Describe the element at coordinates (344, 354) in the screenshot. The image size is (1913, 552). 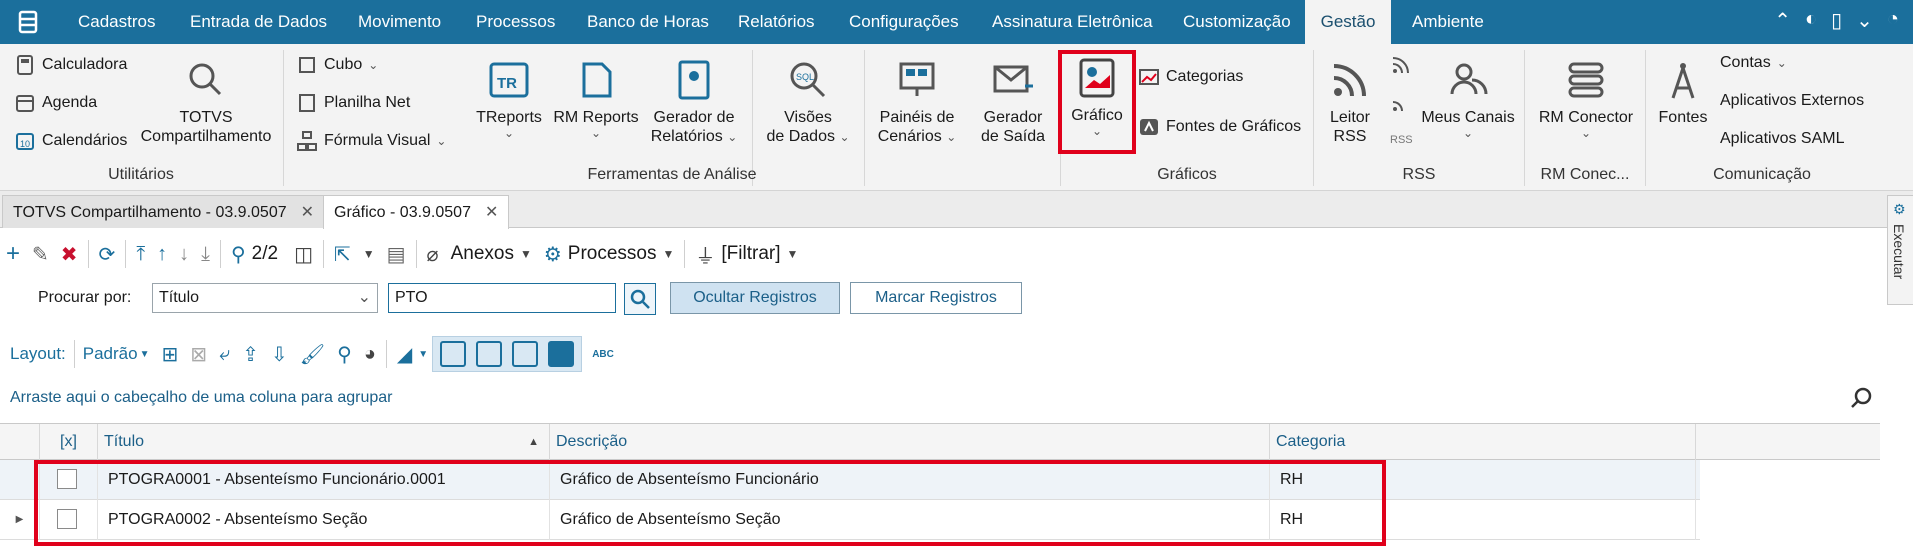
I see `pin-icon: ⚲` at that location.